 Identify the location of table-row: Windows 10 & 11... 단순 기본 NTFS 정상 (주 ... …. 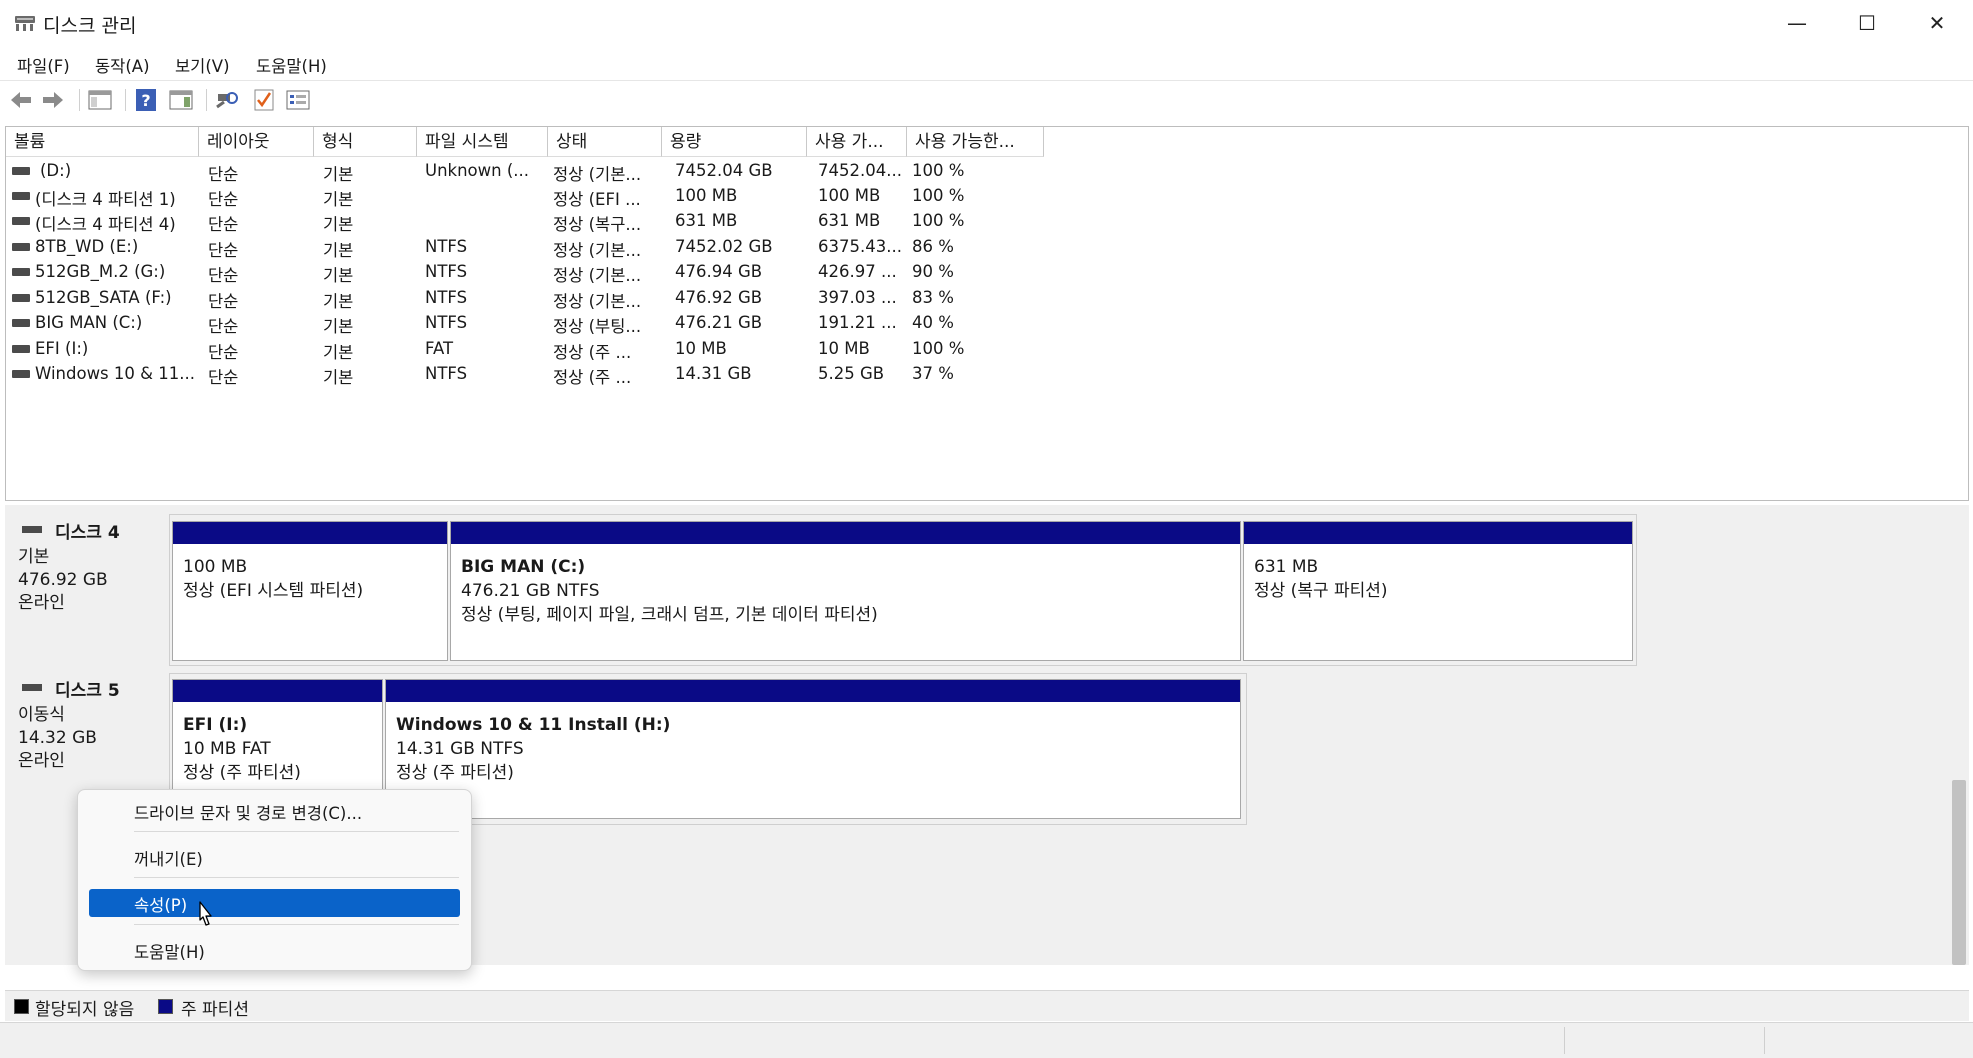
(506, 374).